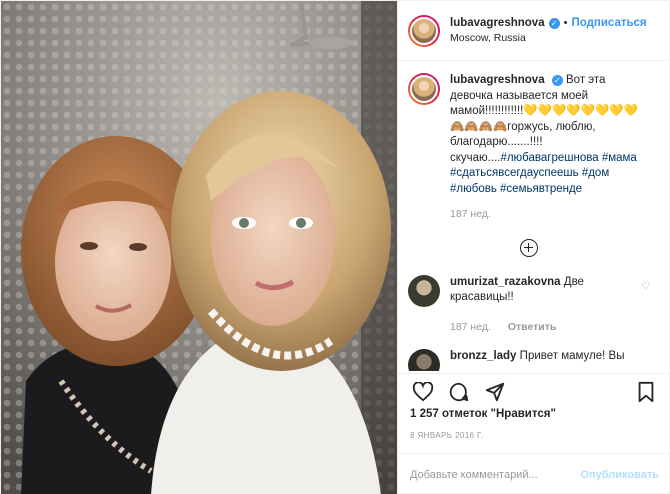 This screenshot has height=494, width=670. I want to click on heart-icon, so click(423, 392).